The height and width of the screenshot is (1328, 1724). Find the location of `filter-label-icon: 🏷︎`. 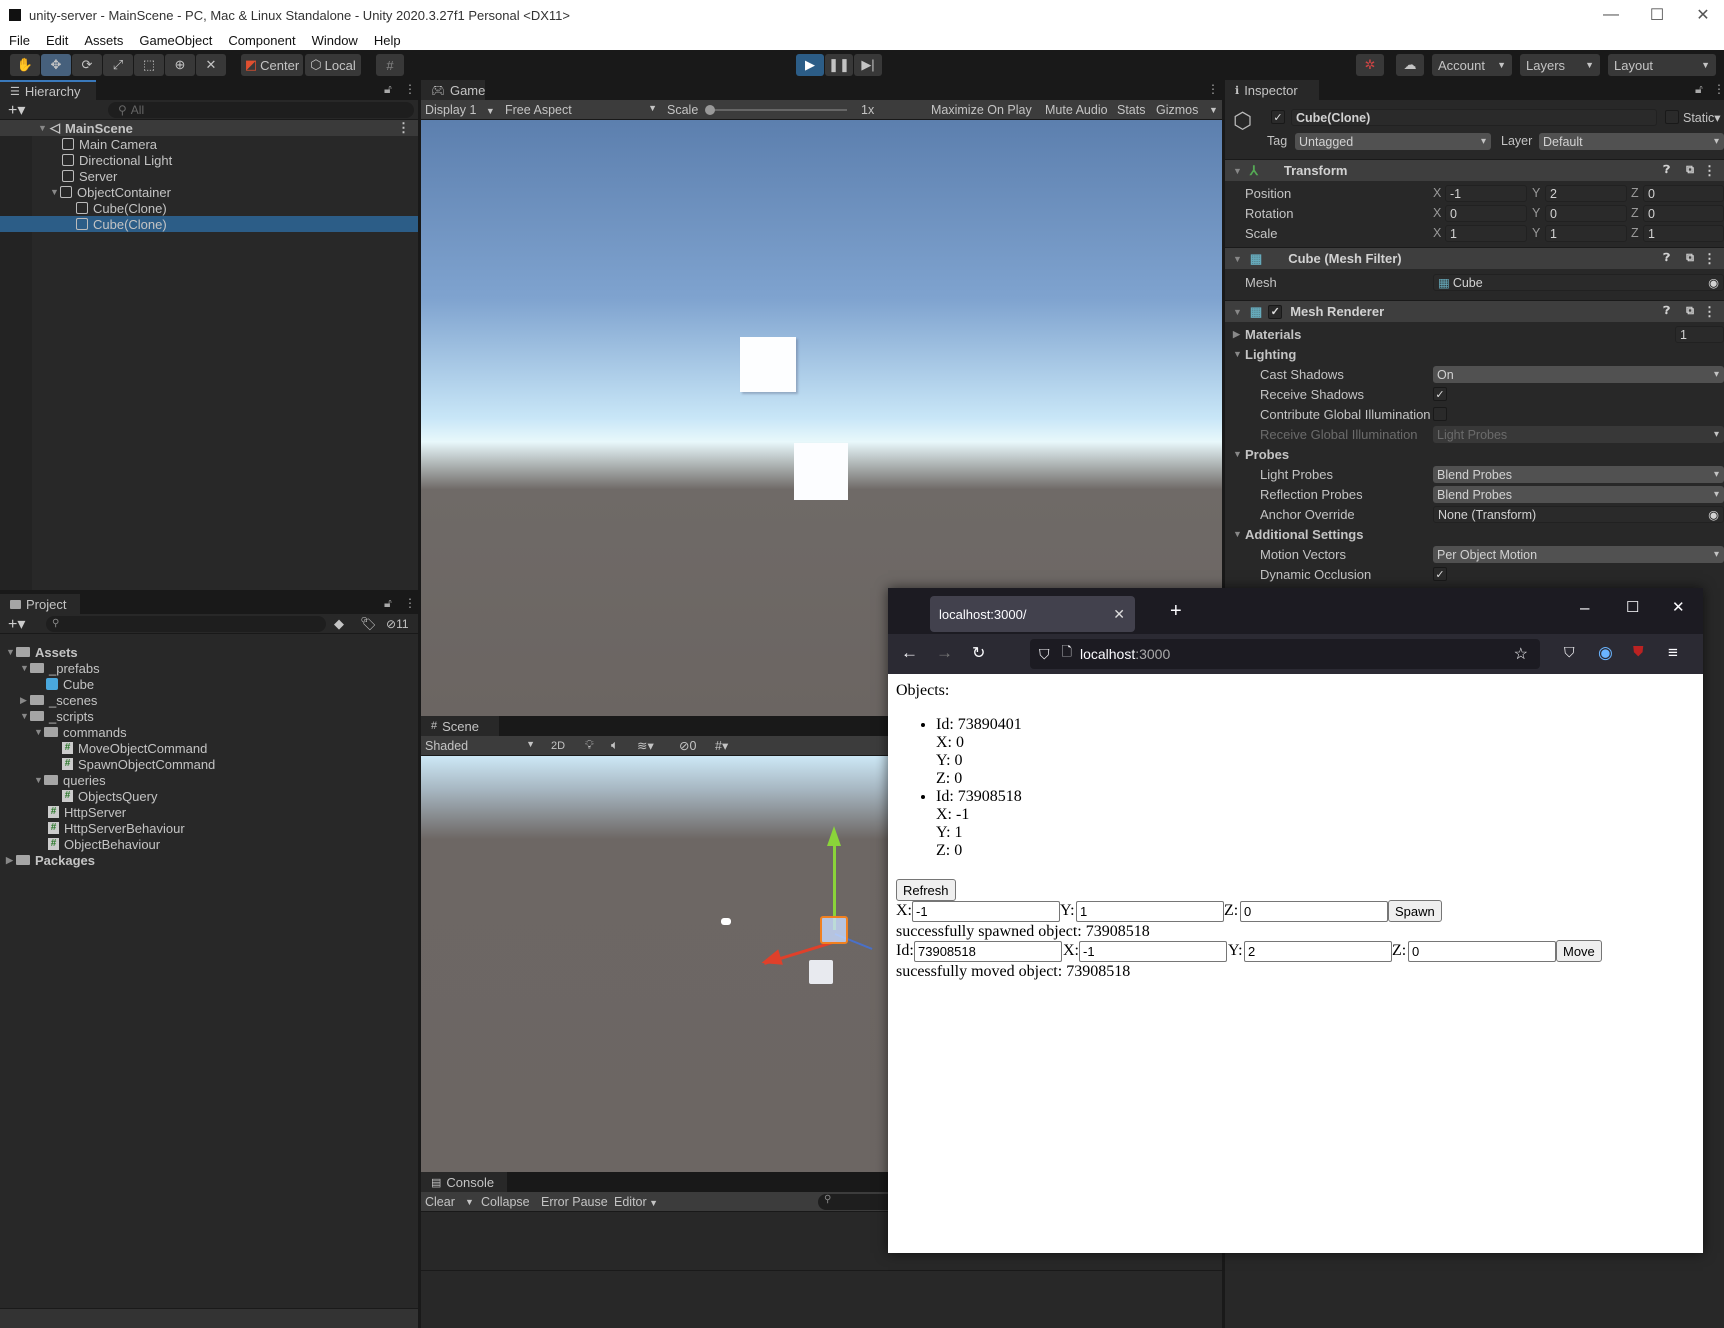

filter-label-icon: 🏷︎ is located at coordinates (368, 624).